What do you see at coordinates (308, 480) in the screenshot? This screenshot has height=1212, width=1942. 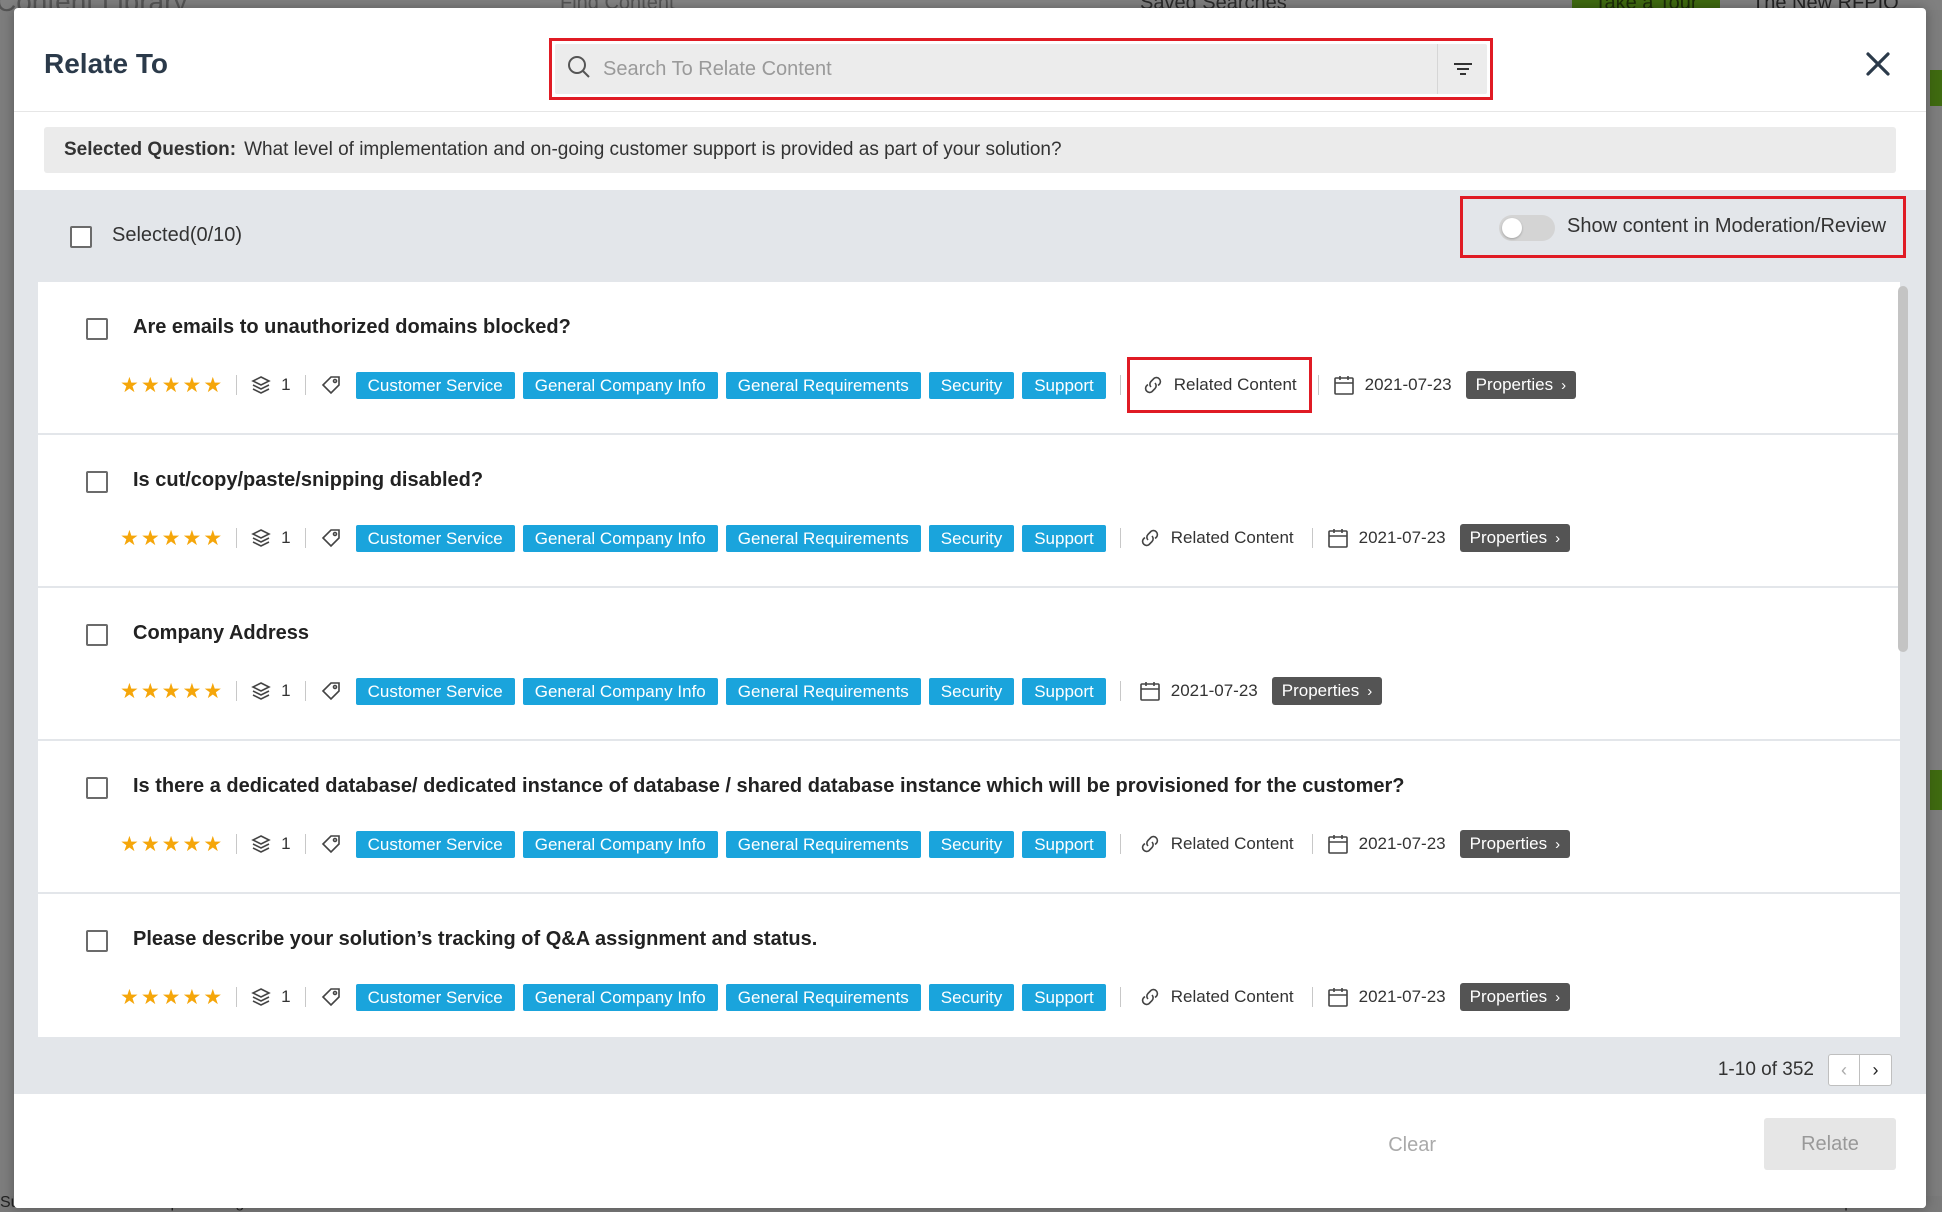 I see `item-title: Is cut/copy/paste/snipping disabled?` at bounding box center [308, 480].